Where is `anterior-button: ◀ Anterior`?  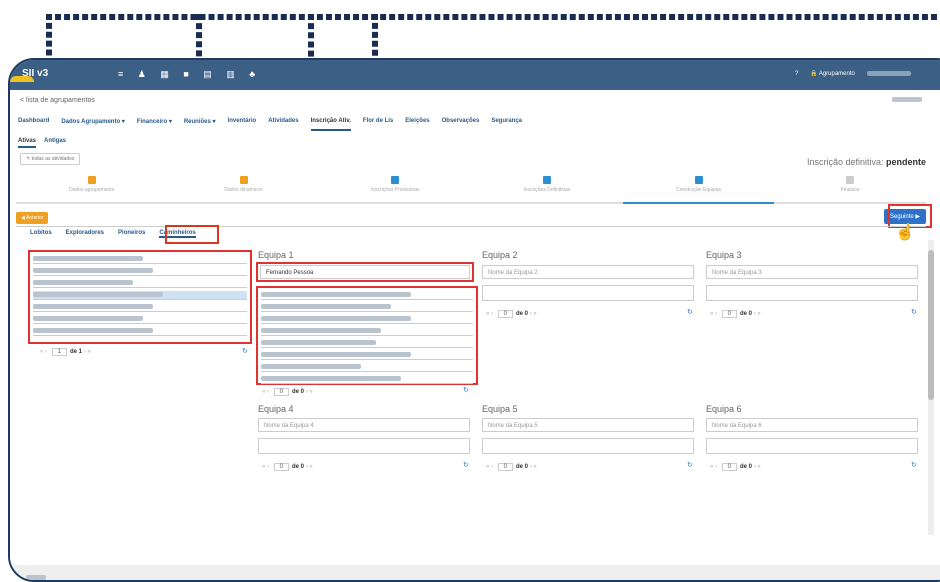
anterior-button: ◀ Anterior is located at coordinates (32, 218).